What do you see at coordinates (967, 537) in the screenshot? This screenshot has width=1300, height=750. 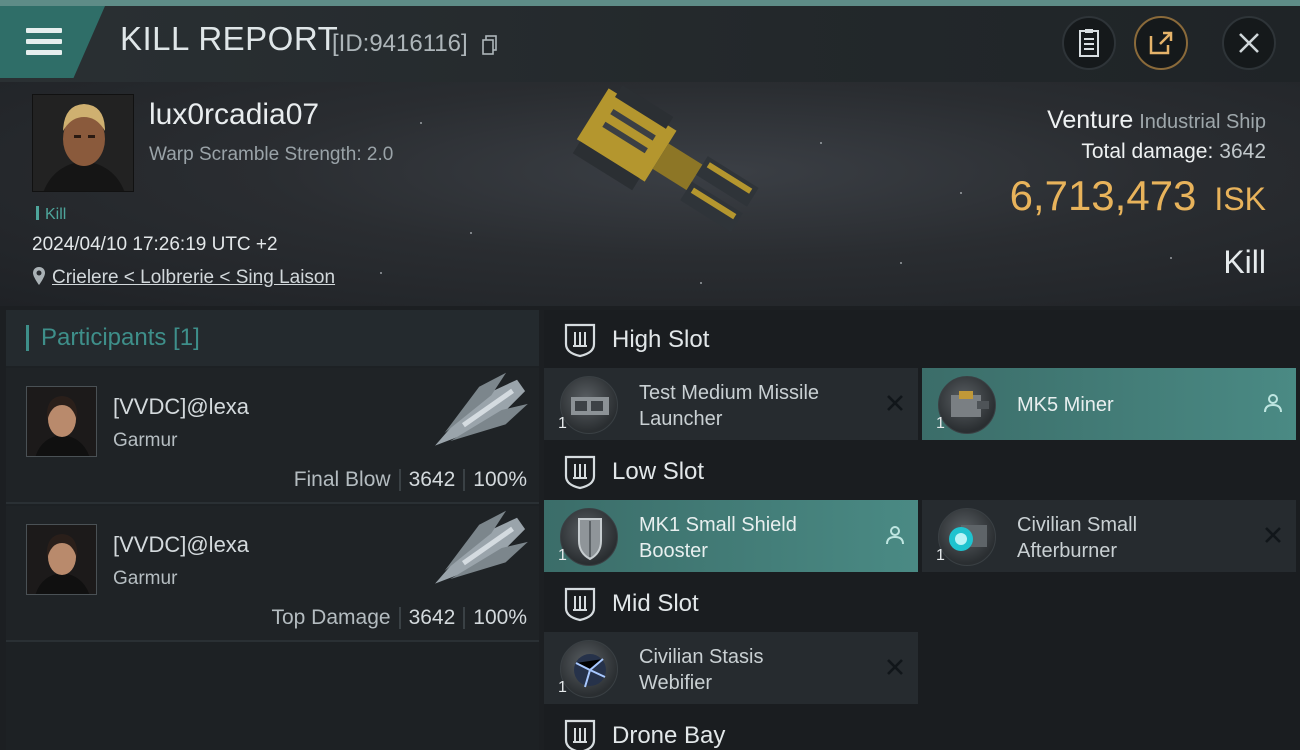 I see `afterburner-icon` at bounding box center [967, 537].